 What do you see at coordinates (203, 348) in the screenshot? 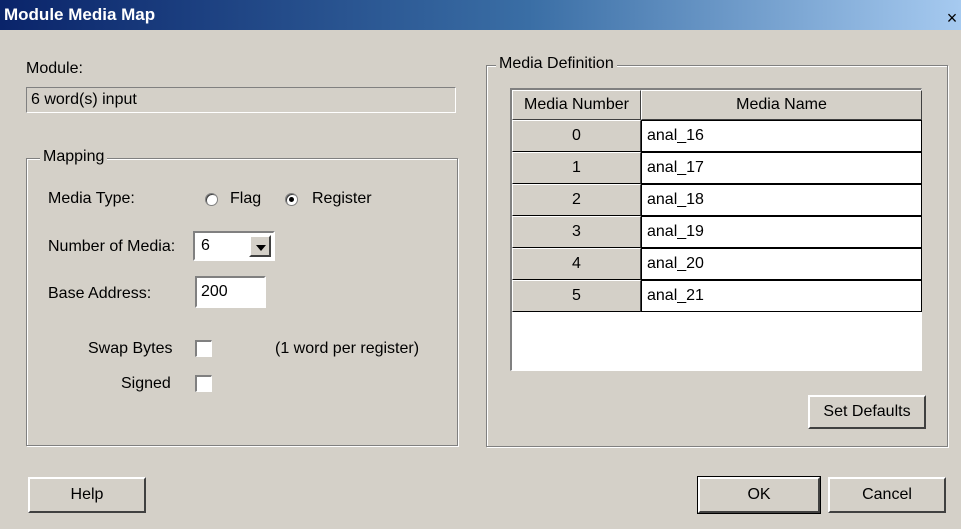
I see `swap-bytes-checkbox` at bounding box center [203, 348].